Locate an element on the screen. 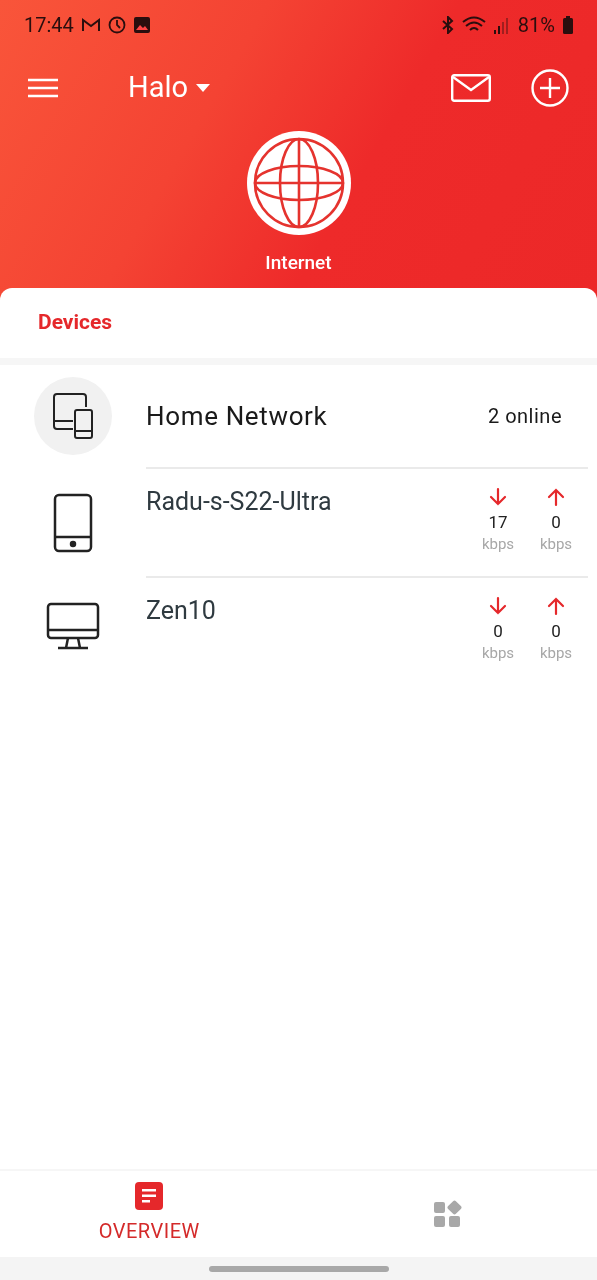 This screenshot has height=1280, width=597. monitor-icon is located at coordinates (73, 626).